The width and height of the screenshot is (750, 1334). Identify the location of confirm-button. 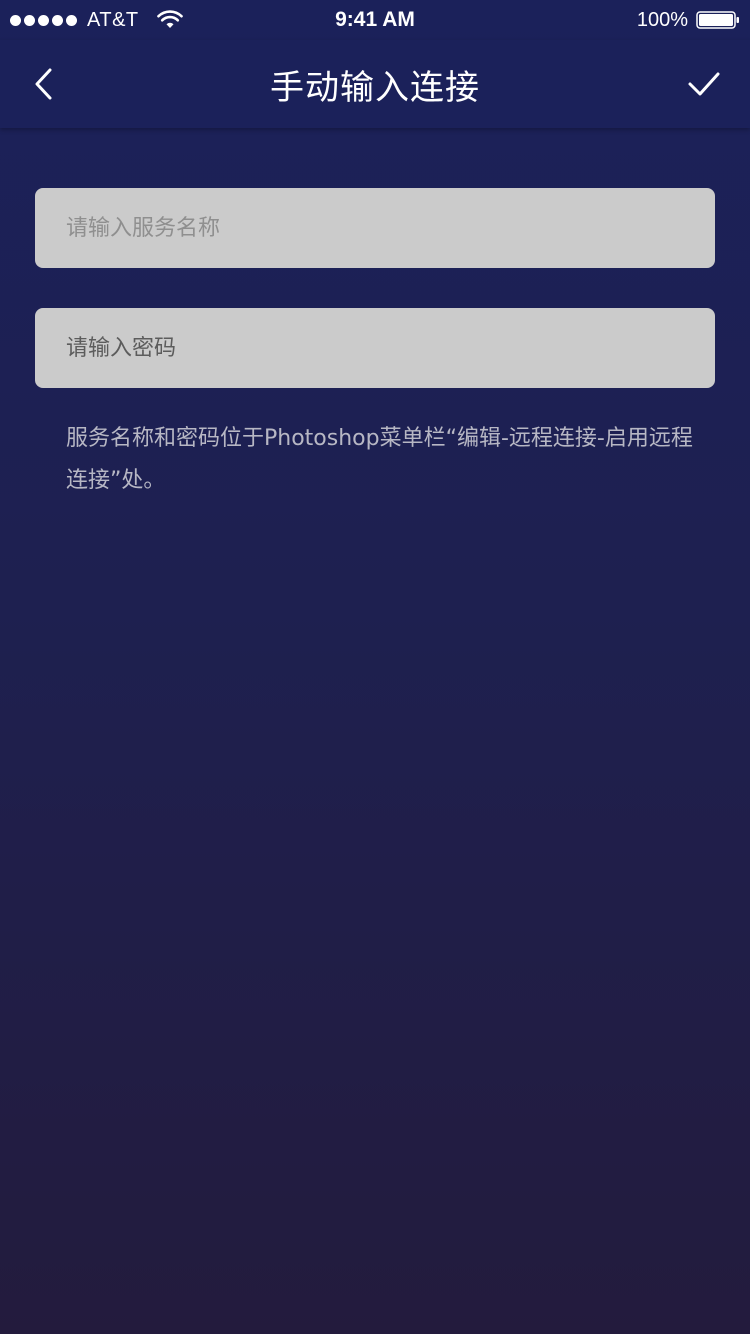
(704, 84).